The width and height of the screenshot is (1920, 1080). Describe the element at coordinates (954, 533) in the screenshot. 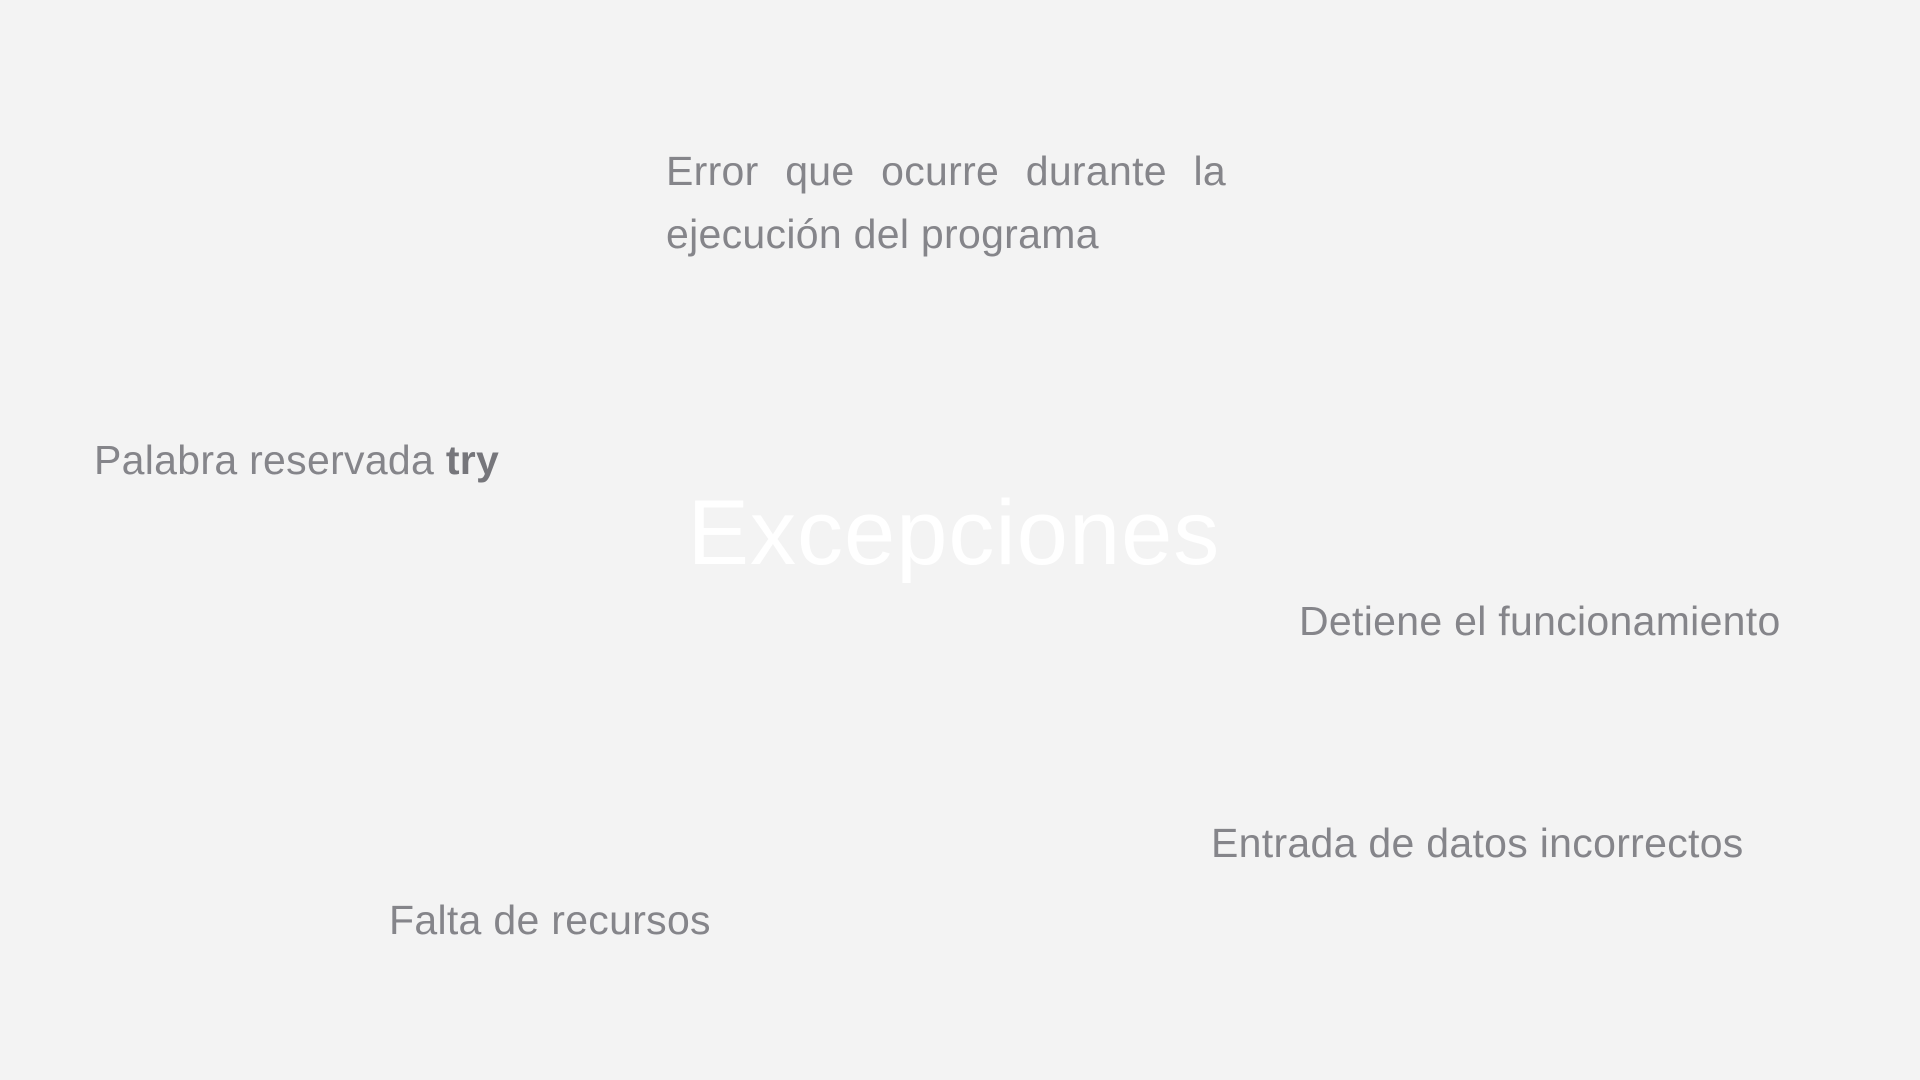

I see `slide-title: Excepciones` at that location.